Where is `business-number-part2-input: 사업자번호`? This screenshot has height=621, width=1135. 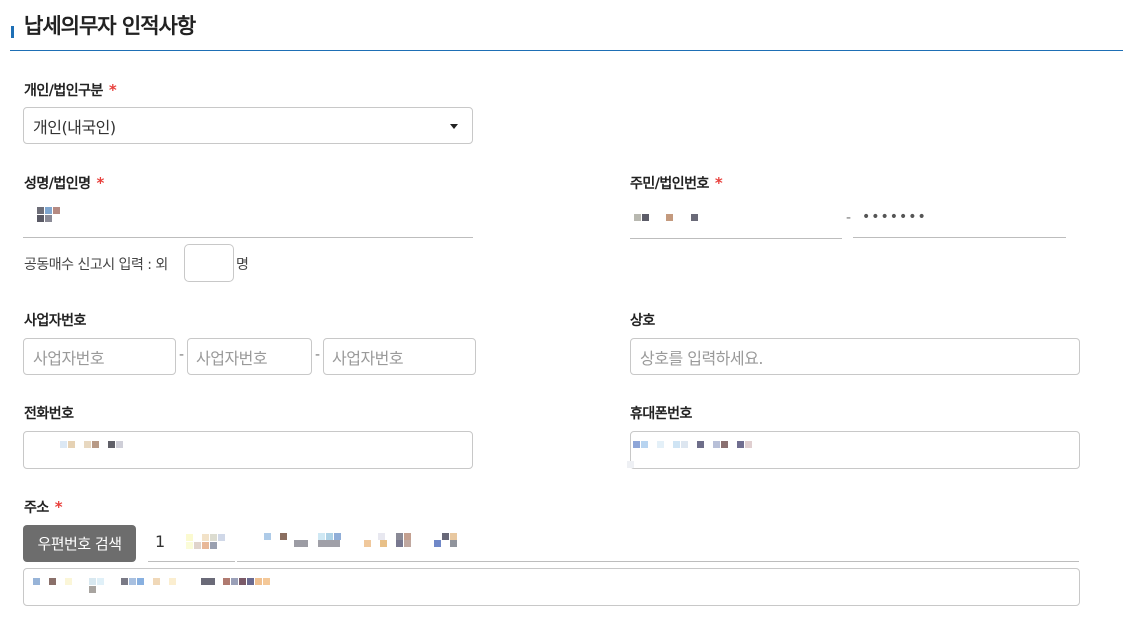 business-number-part2-input: 사업자번호 is located at coordinates (249, 356).